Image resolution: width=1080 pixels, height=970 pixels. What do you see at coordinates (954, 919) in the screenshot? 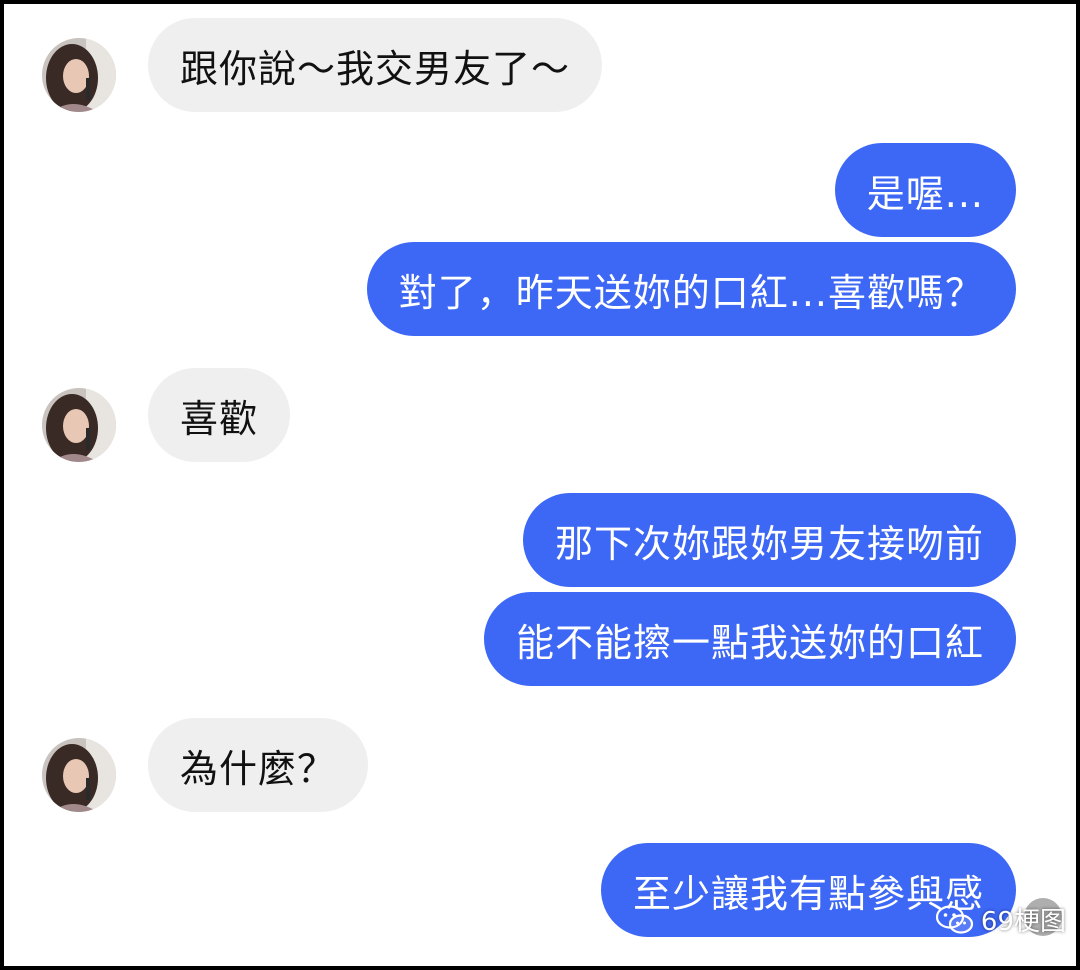
I see `wechat-icon` at bounding box center [954, 919].